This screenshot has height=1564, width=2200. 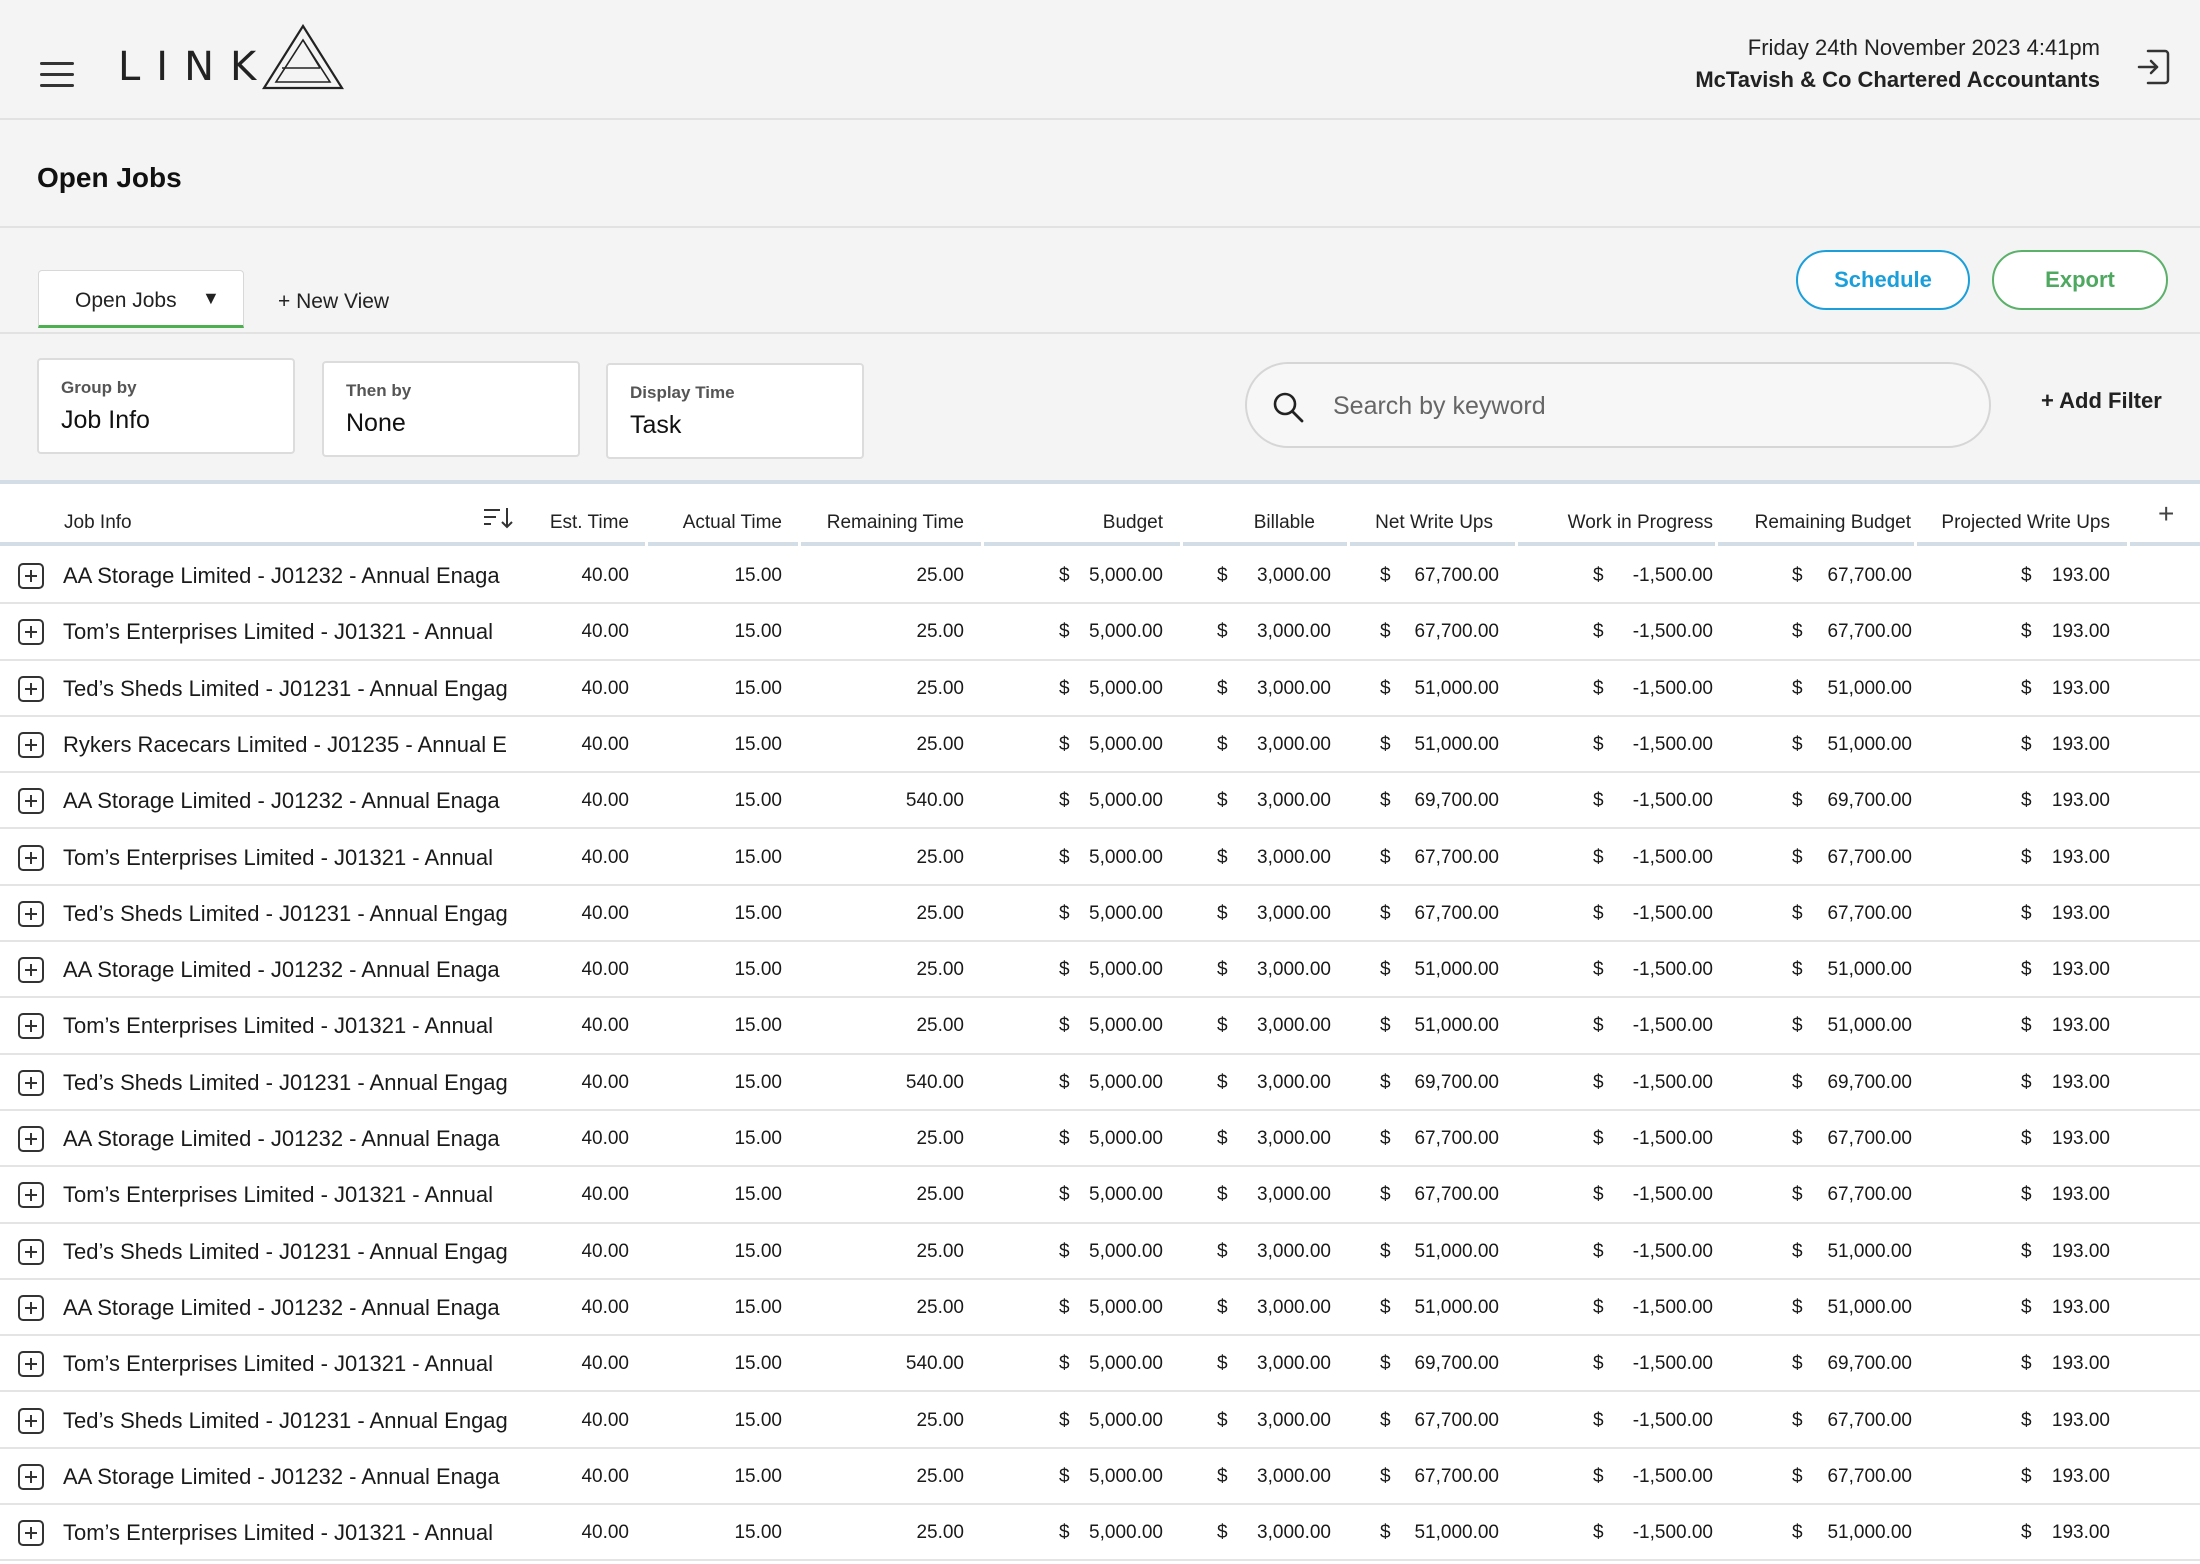 I want to click on rem-budget-cell: 69,700.00, so click(x=1869, y=801).